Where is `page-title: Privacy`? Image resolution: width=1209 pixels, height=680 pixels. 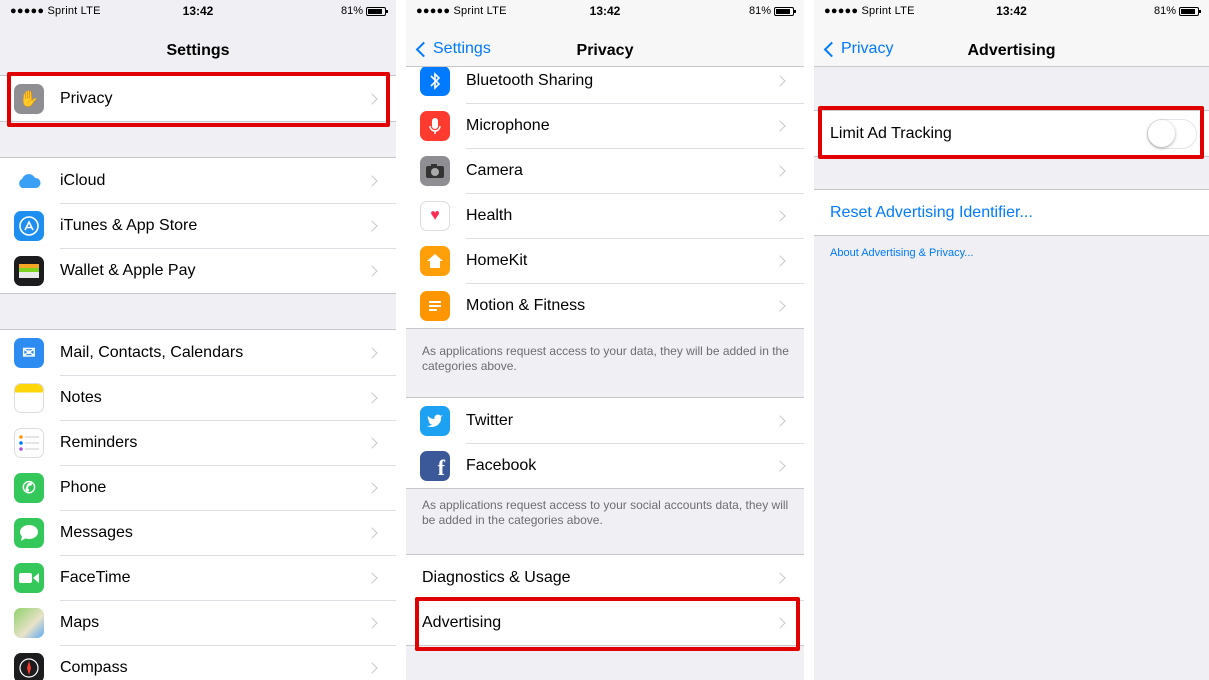 page-title: Privacy is located at coordinates (605, 50).